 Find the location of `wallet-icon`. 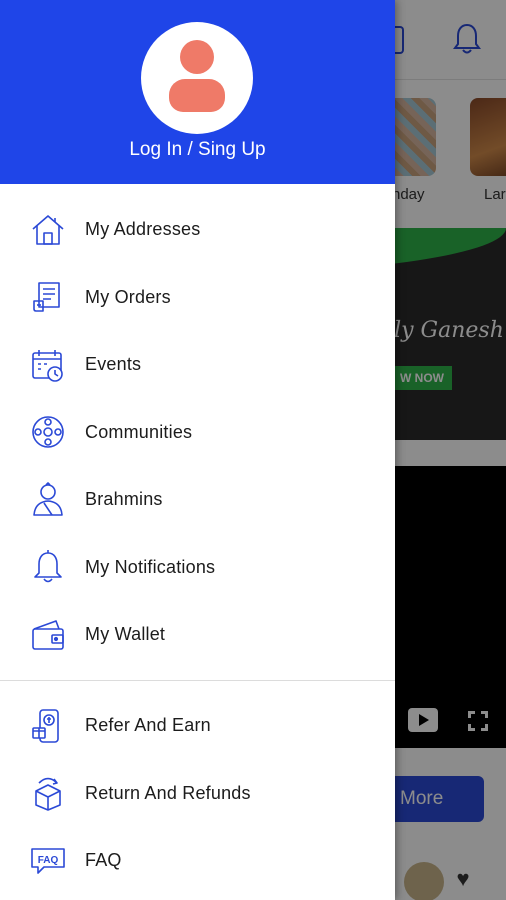

wallet-icon is located at coordinates (48, 635).